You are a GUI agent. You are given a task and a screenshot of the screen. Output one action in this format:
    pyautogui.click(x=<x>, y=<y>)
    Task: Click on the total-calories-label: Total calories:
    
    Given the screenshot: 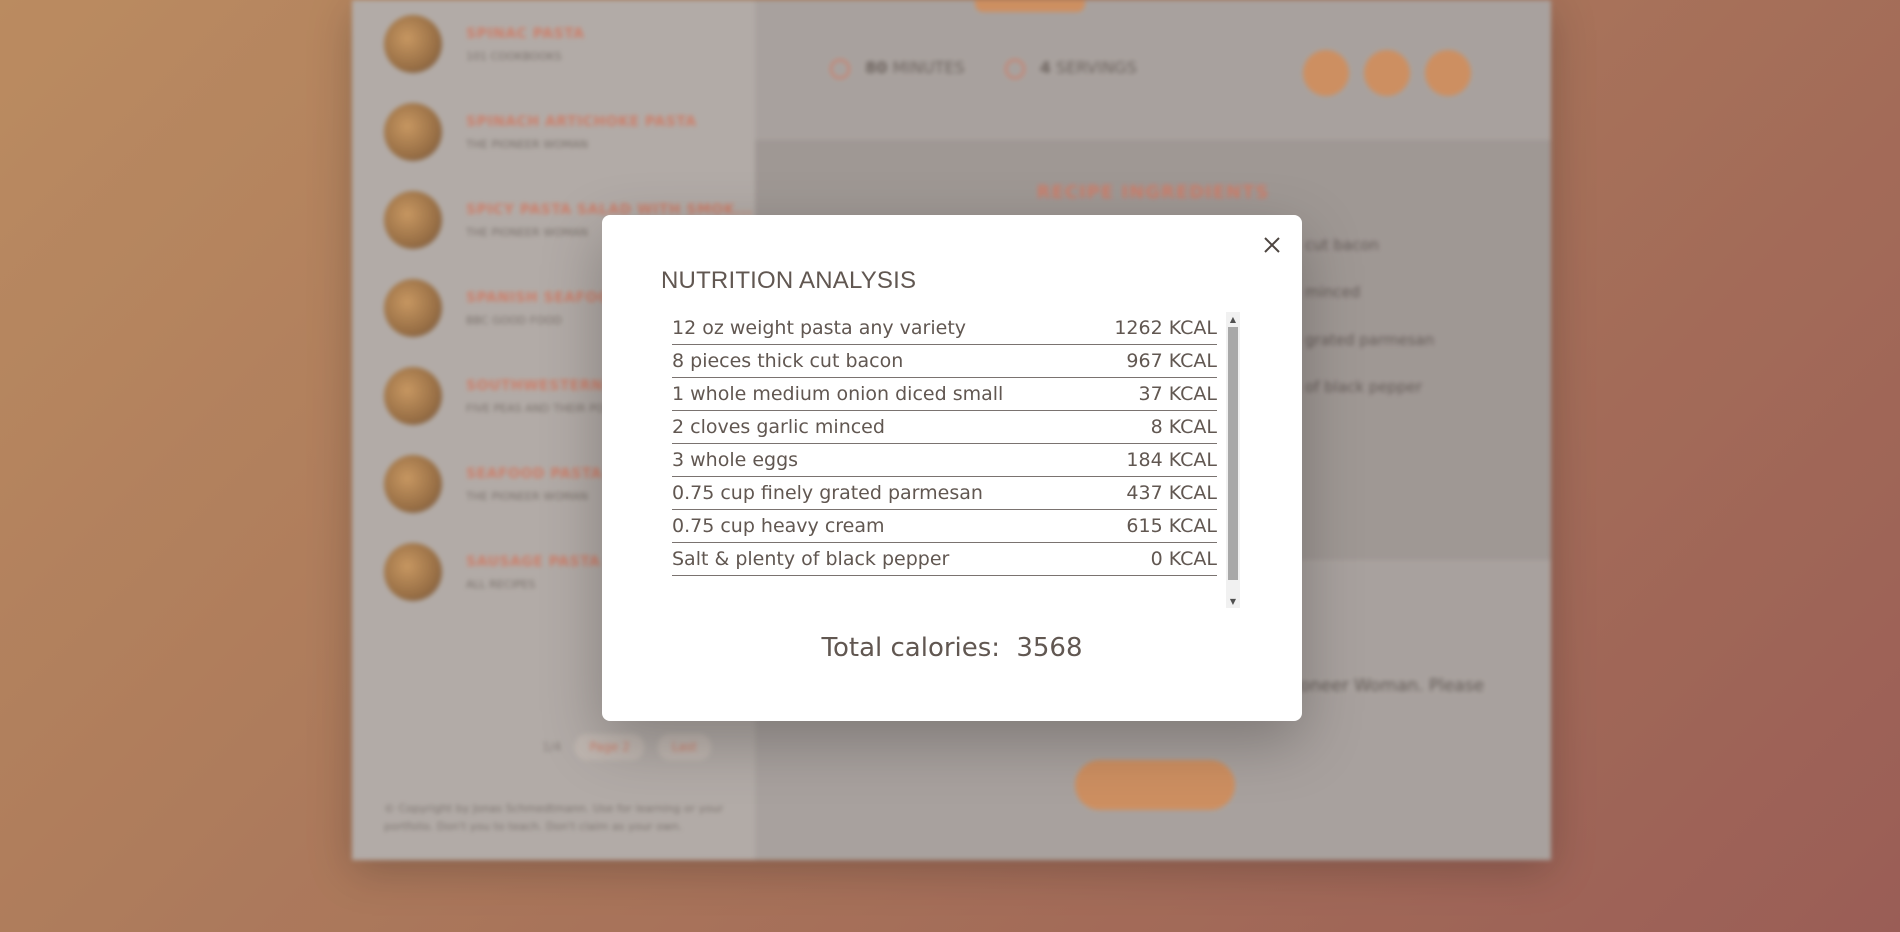 What is the action you would take?
    pyautogui.click(x=911, y=648)
    